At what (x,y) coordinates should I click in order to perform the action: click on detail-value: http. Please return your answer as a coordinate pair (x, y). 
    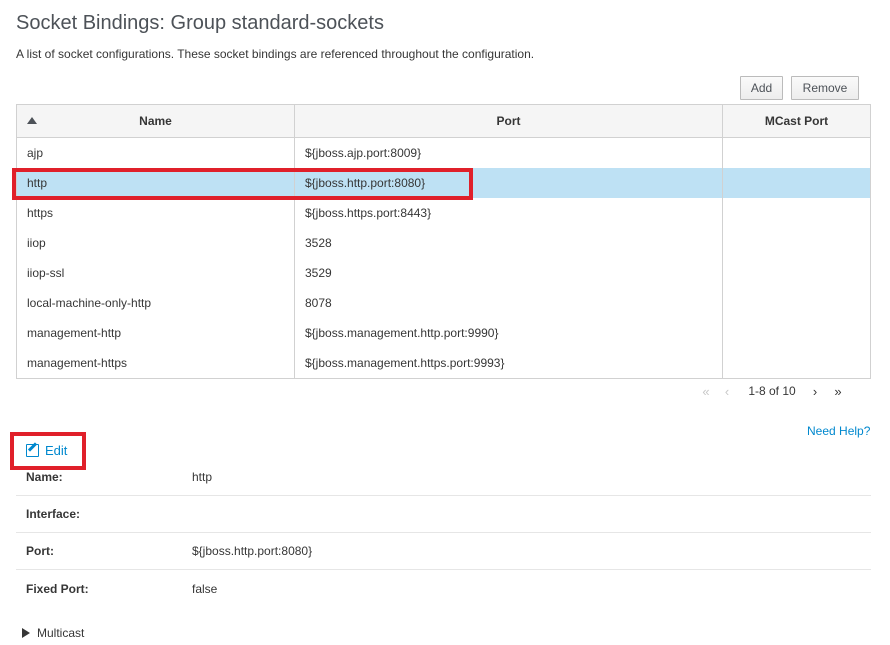
    Looking at the image, I should click on (202, 477).